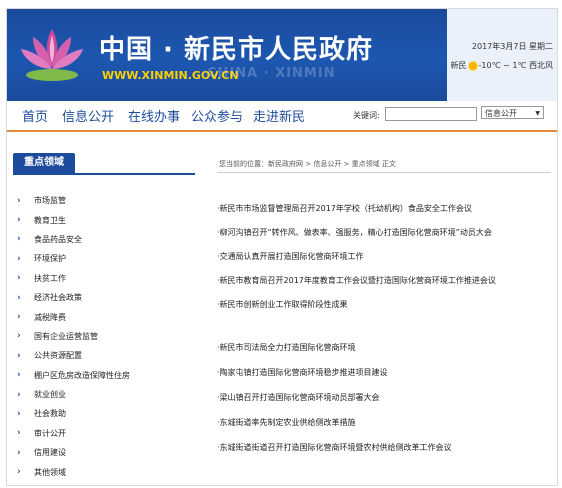 This screenshot has width=562, height=488. I want to click on news-link: ·新民市市场监督管理局召开2017年学校（托幼机构）食品安全工作会议, so click(344, 208).